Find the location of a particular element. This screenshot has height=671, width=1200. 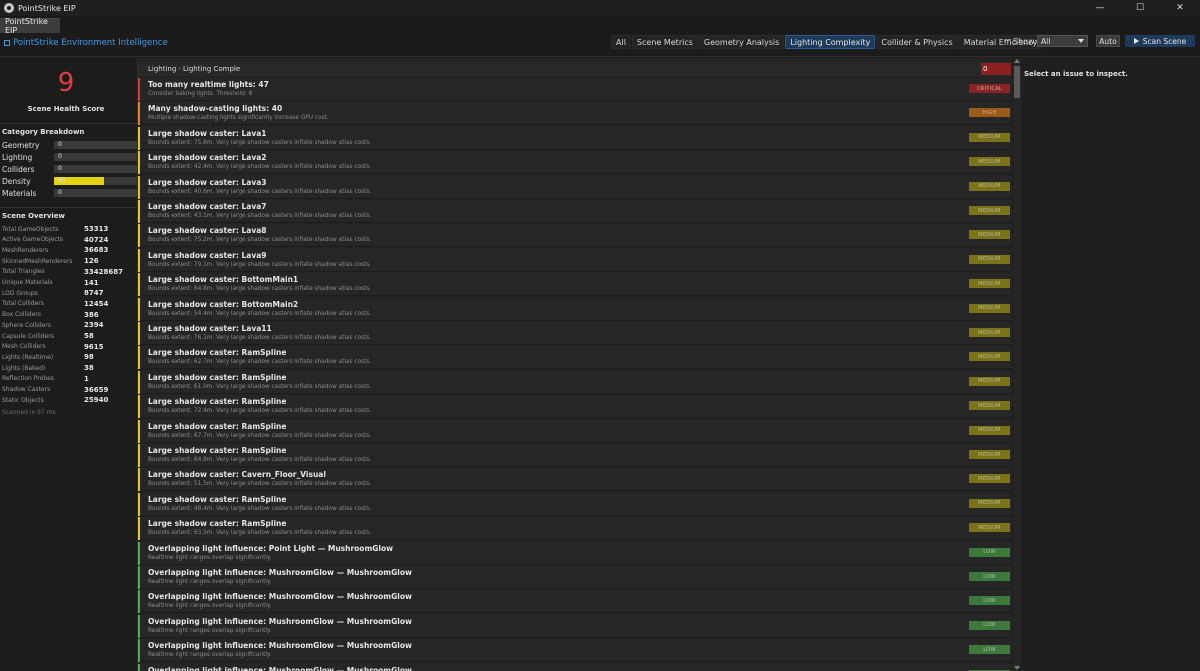

auto-button: Auto is located at coordinates (1108, 41).